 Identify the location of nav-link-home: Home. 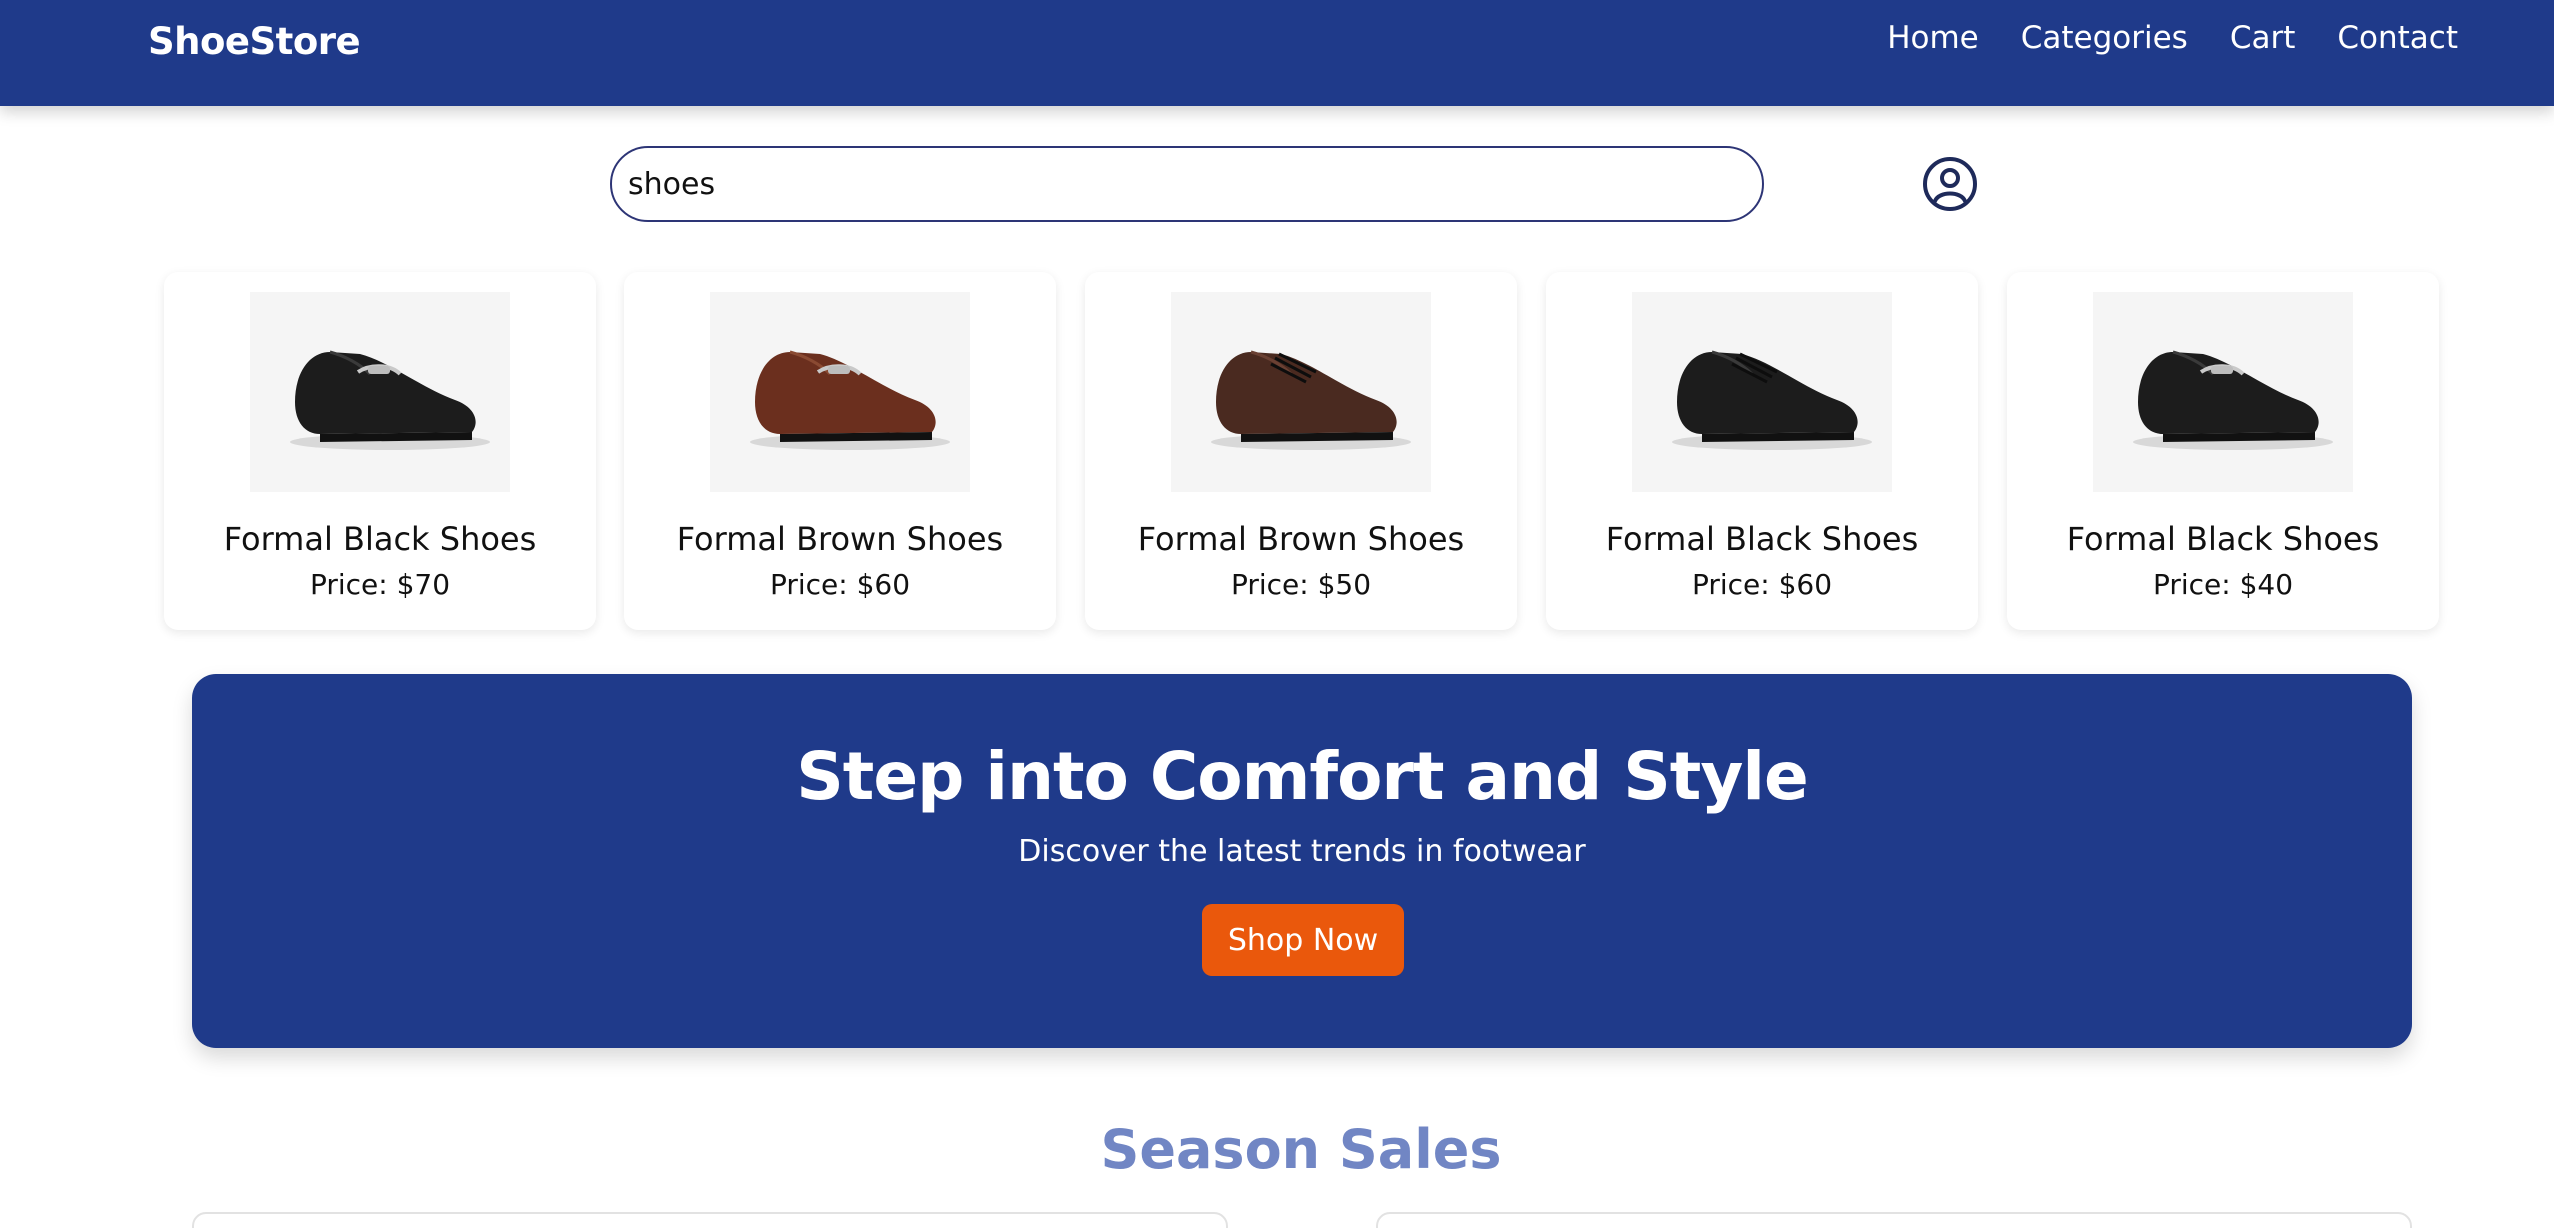
(1933, 38).